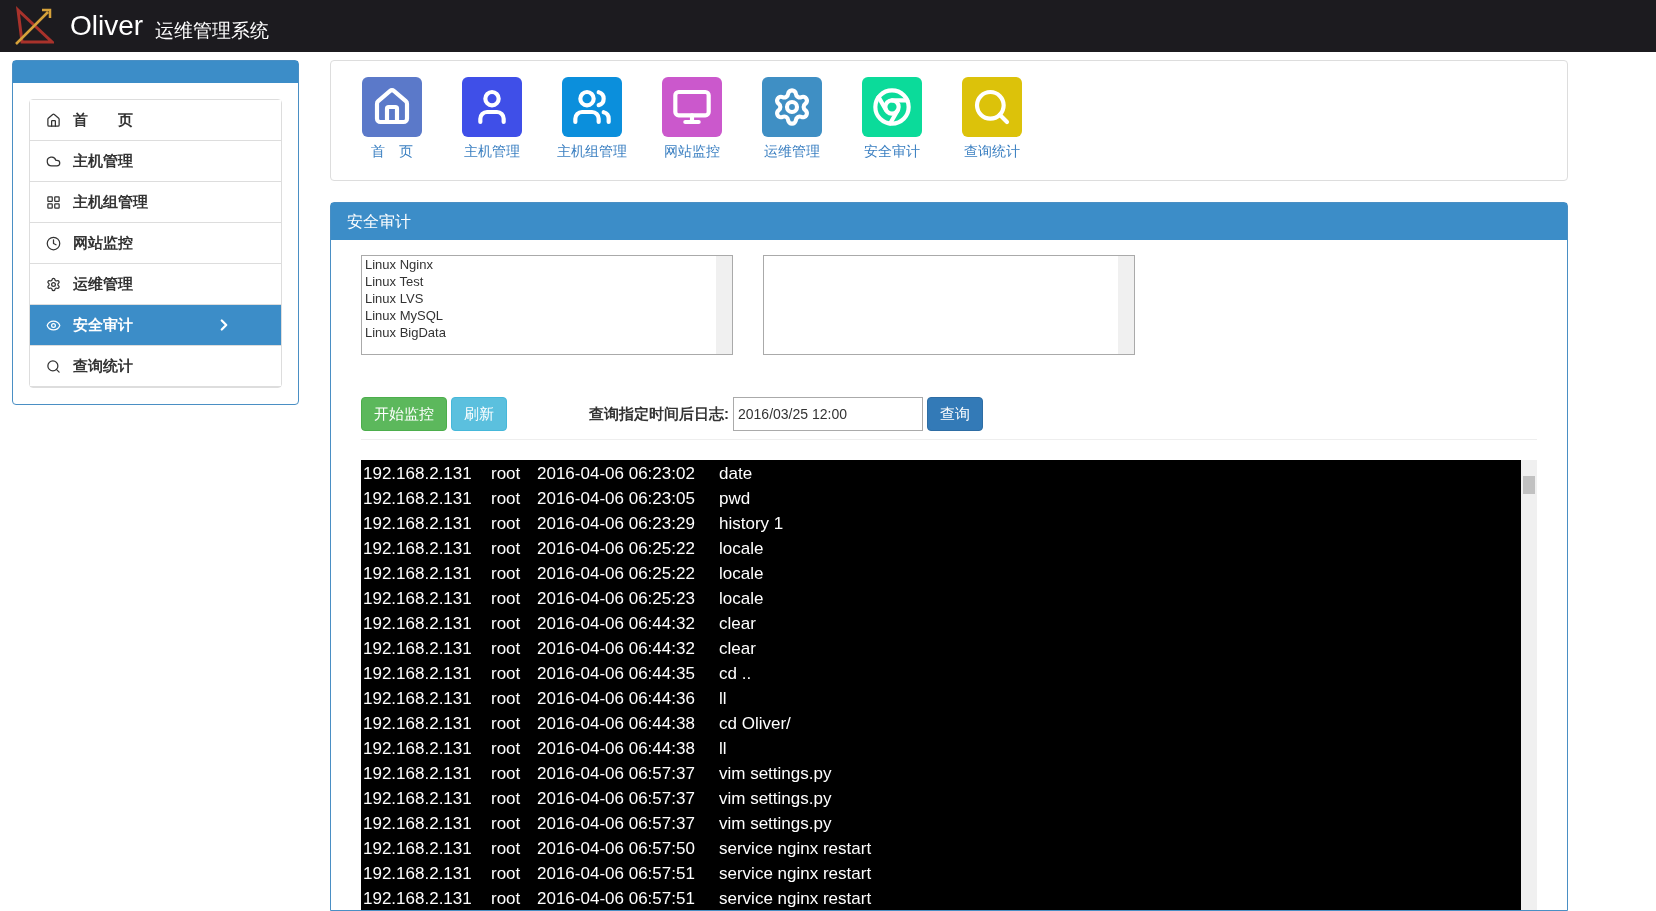 The width and height of the screenshot is (1656, 911). What do you see at coordinates (616, 749) in the screenshot?
I see `log-time: 2016-04-06 06:44:38` at bounding box center [616, 749].